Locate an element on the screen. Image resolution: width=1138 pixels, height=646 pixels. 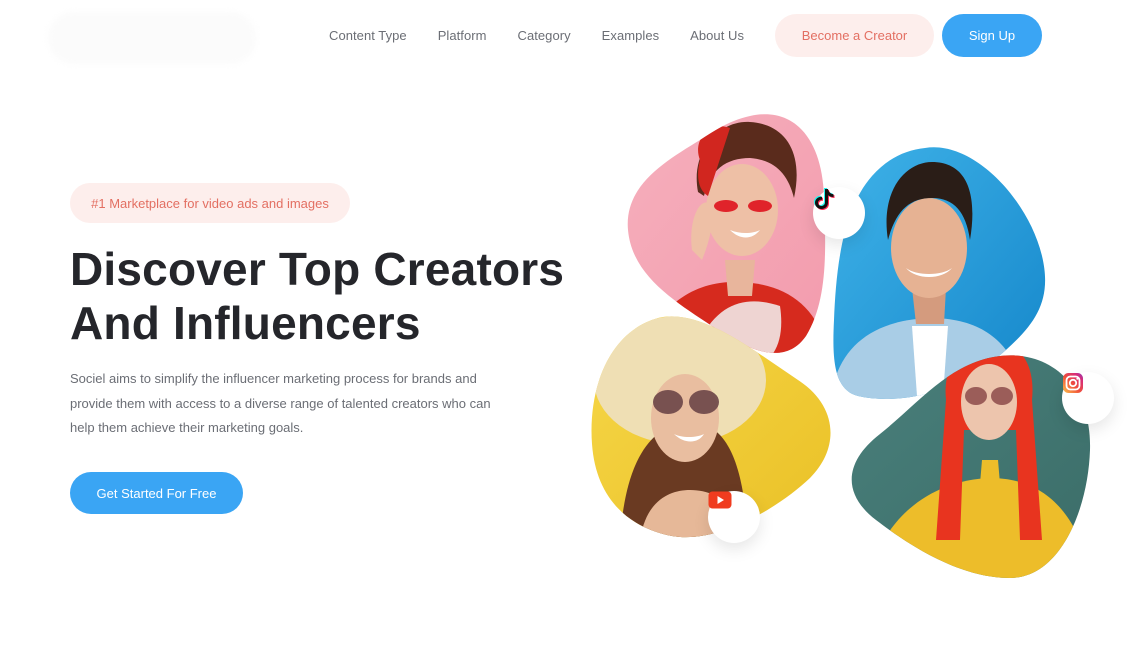
hero-title-line-2: And Influencers is located at coordinates (245, 323).